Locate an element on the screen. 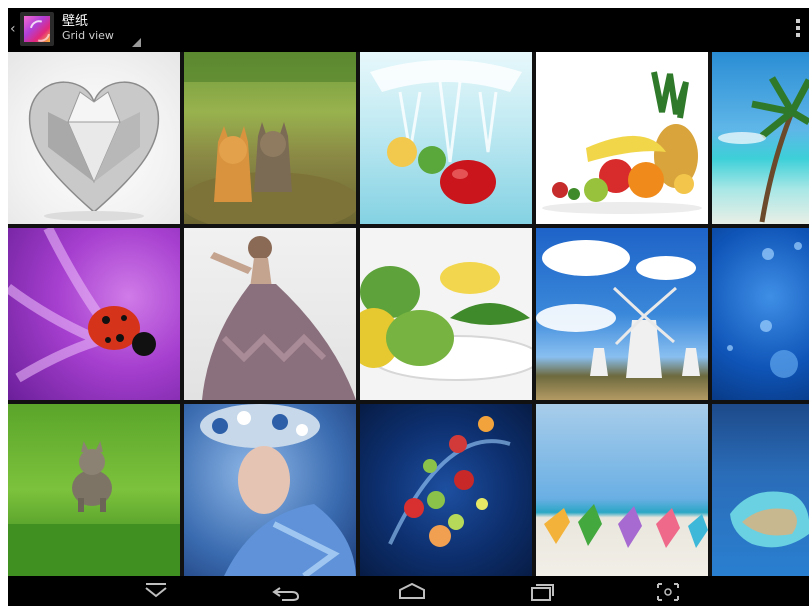  action-bar: ‹ 壁纸 Grid view is located at coordinates (408, 30).